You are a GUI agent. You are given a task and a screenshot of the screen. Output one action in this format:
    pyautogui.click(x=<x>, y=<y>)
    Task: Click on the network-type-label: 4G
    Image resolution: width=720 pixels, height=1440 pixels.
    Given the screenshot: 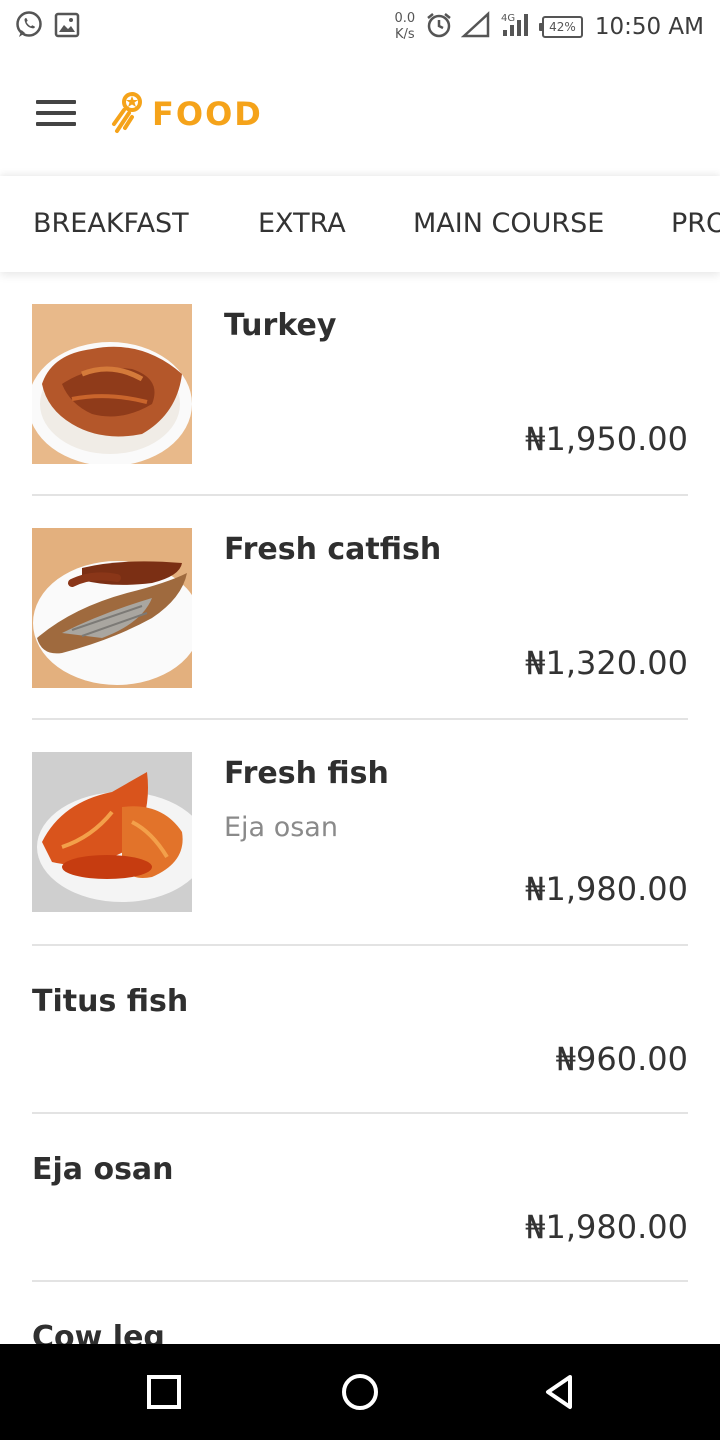 What is the action you would take?
    pyautogui.click(x=508, y=18)
    